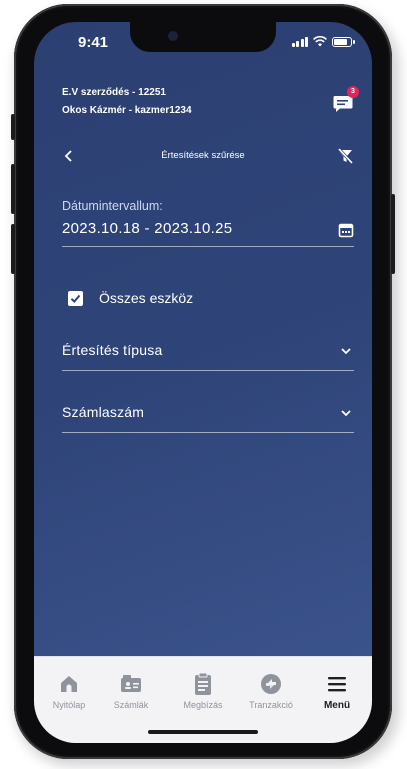  What do you see at coordinates (112, 206) in the screenshot?
I see `date-range-label: Dátumintervallum:` at bounding box center [112, 206].